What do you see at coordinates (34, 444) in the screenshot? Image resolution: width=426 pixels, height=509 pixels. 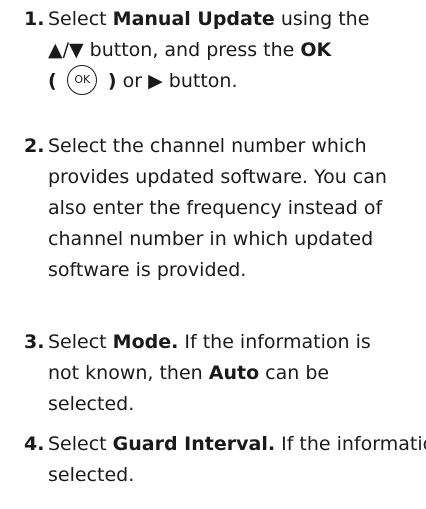 I see `step-number: 4.` at bounding box center [34, 444].